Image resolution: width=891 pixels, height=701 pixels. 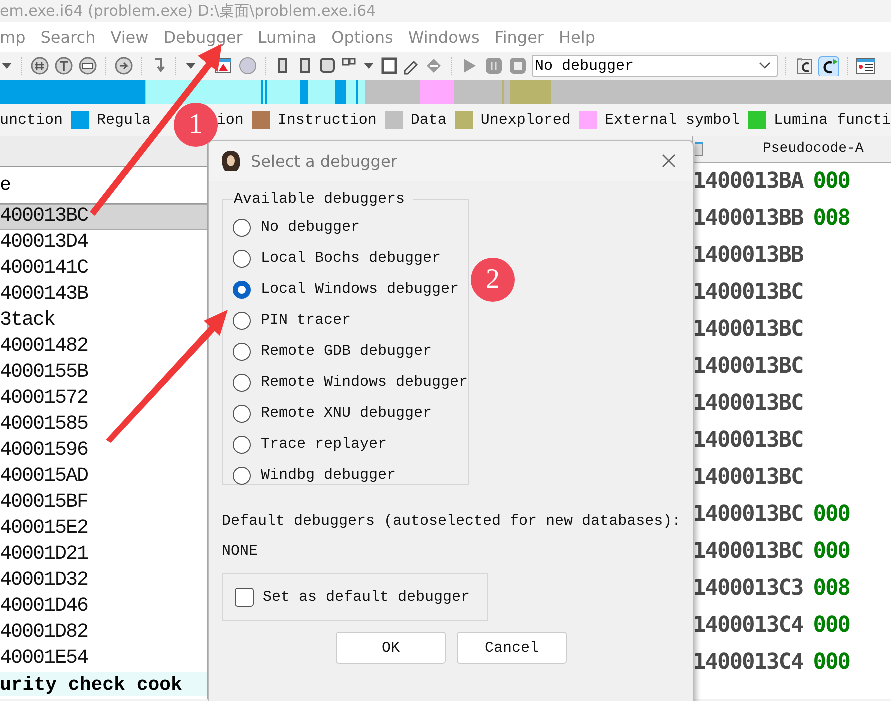 I want to click on list-row: 40001D32, so click(x=103, y=581).